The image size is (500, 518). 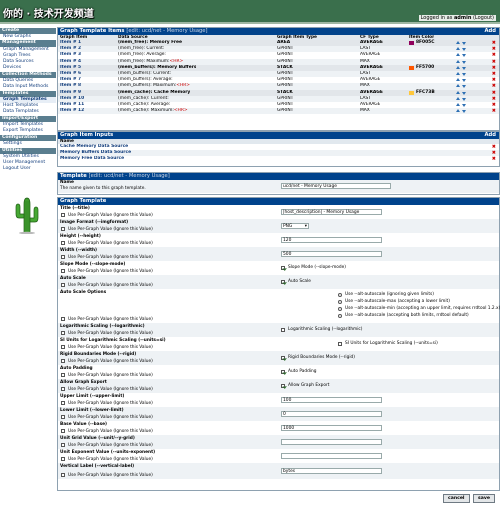 I want to click on image-format-select: PNG ▾, so click(x=295, y=226).